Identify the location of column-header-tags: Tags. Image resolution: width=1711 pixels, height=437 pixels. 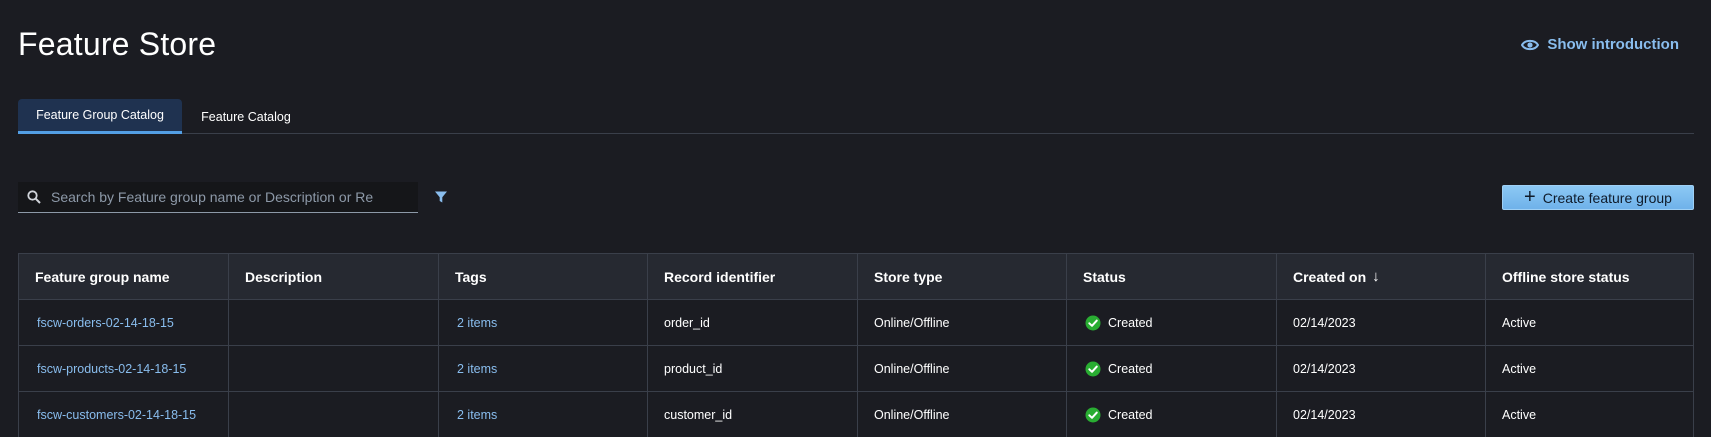
(543, 276).